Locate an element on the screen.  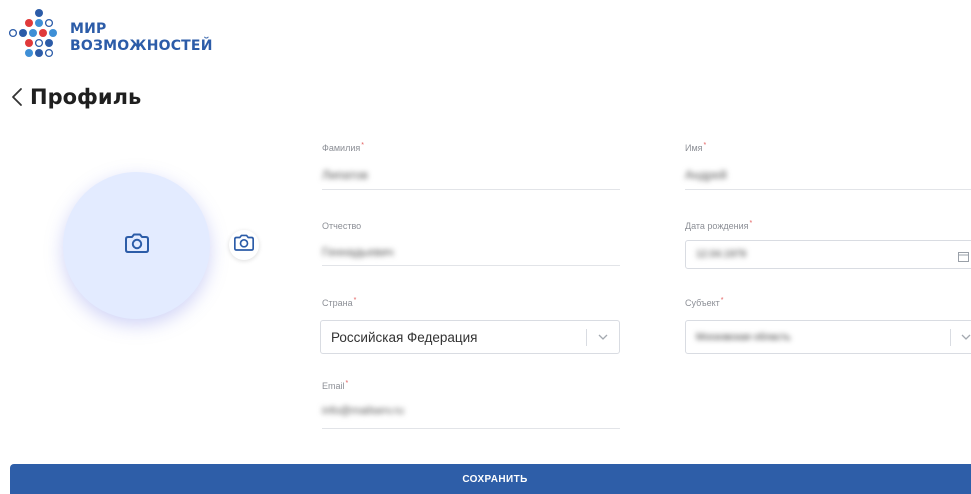
avatar-upload-area is located at coordinates (136, 245).